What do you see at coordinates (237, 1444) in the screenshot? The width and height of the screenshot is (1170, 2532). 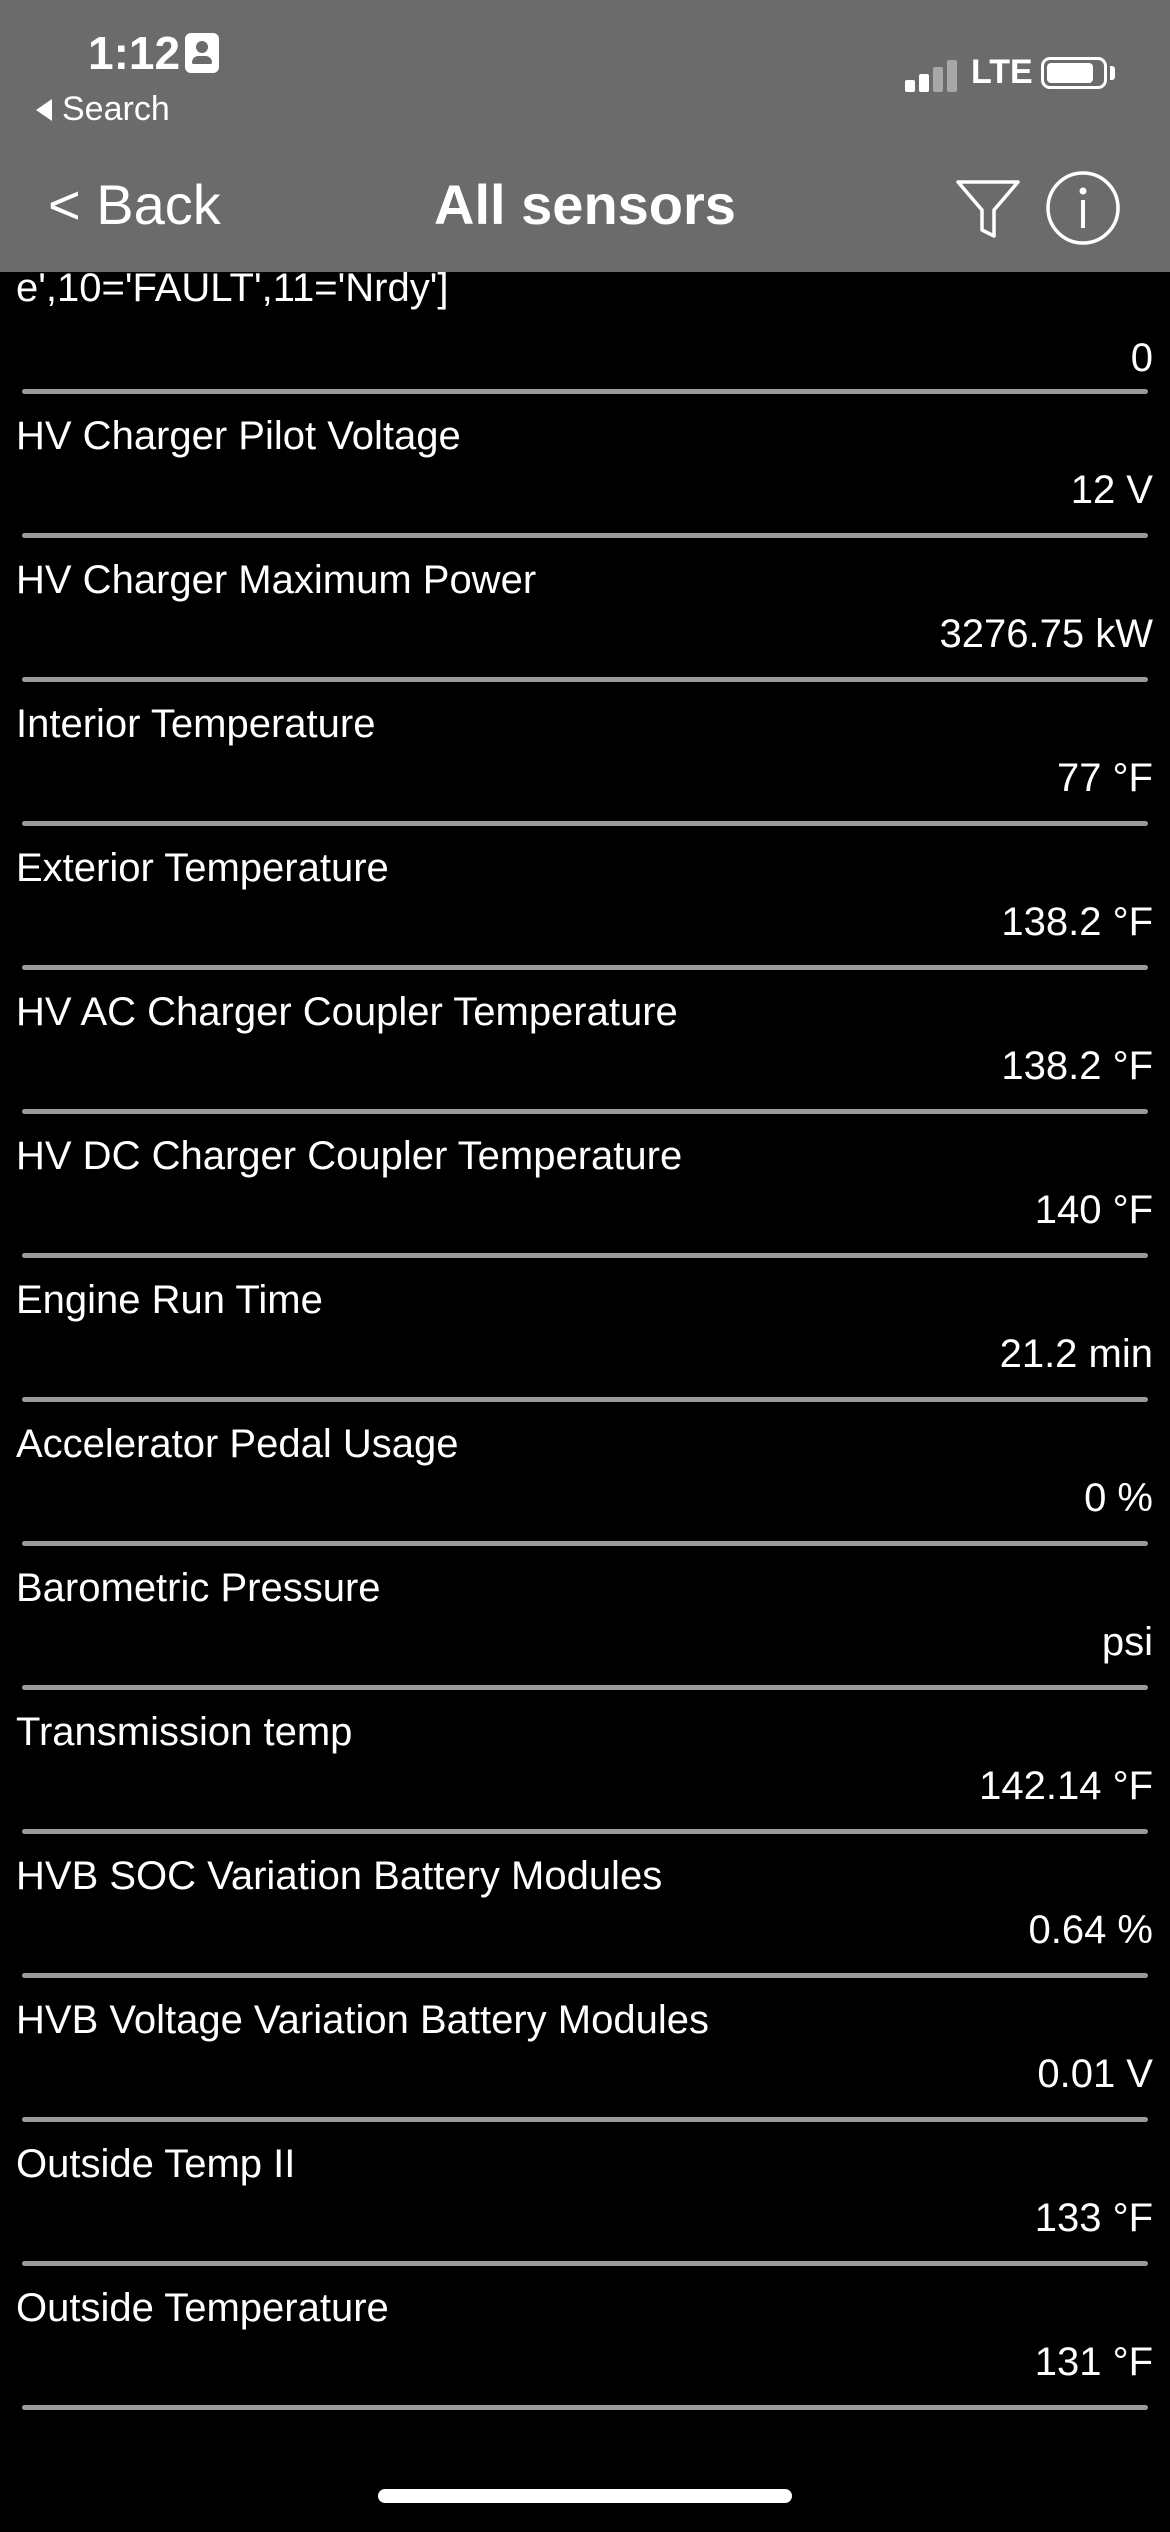 I see `sensor-label: Accelerator Pedal Usage` at bounding box center [237, 1444].